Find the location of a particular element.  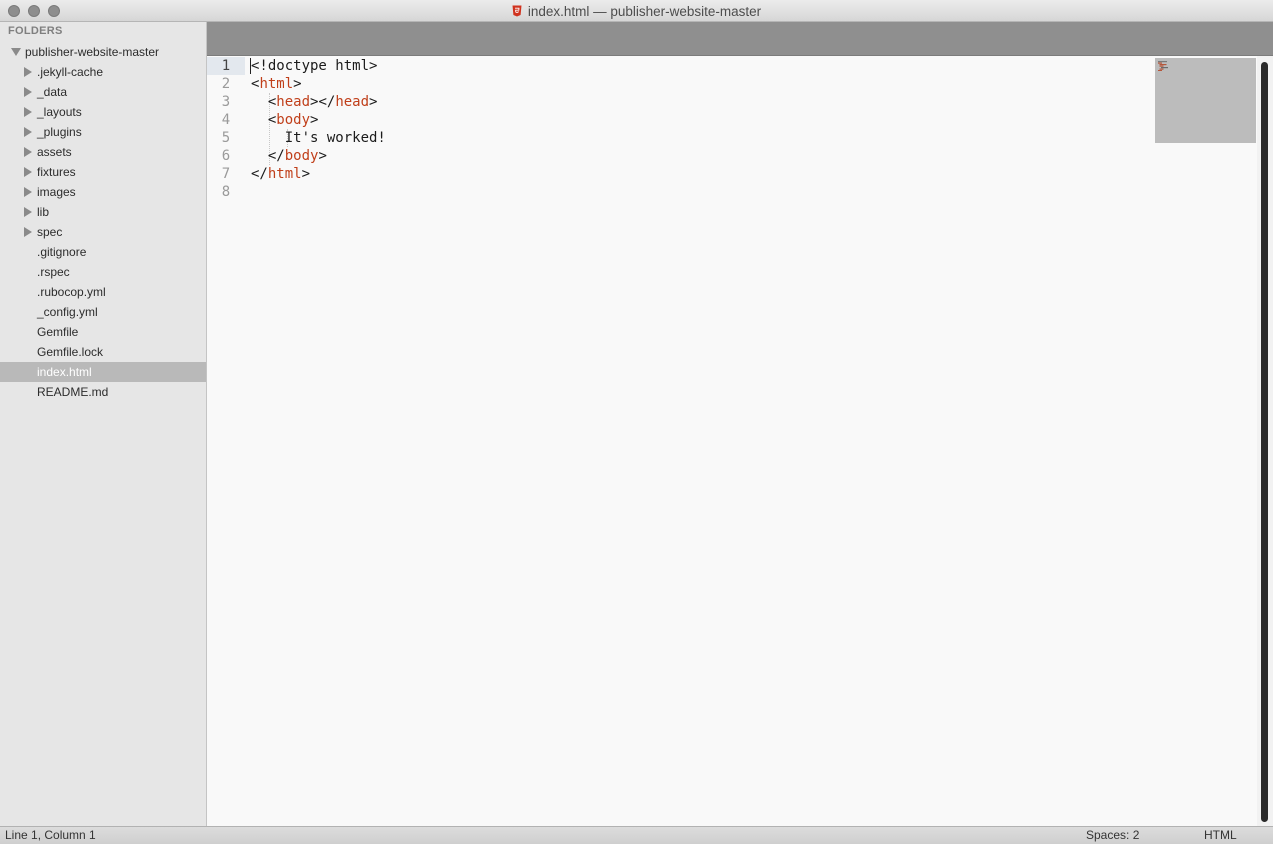

line-number: 7 is located at coordinates (226, 174).